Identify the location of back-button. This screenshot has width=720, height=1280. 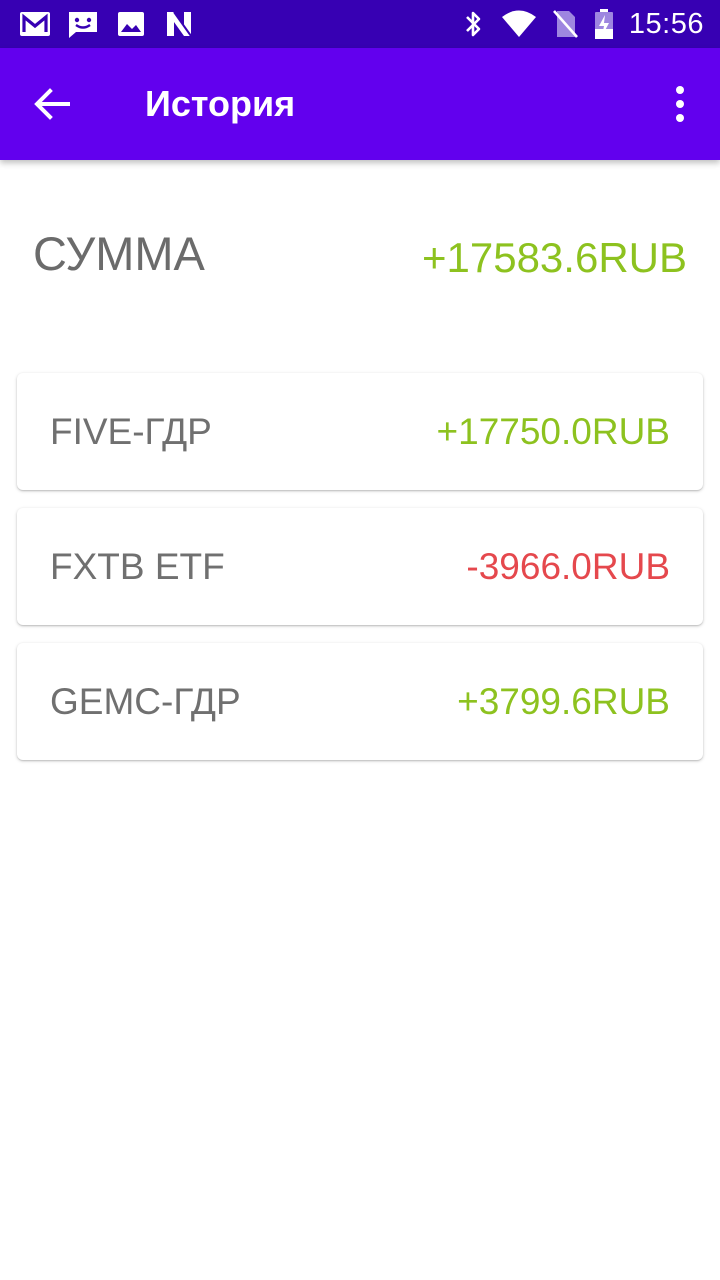
(52, 104).